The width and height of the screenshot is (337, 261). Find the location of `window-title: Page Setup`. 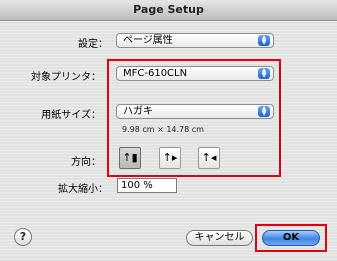

window-title: Page Setup is located at coordinates (168, 9).